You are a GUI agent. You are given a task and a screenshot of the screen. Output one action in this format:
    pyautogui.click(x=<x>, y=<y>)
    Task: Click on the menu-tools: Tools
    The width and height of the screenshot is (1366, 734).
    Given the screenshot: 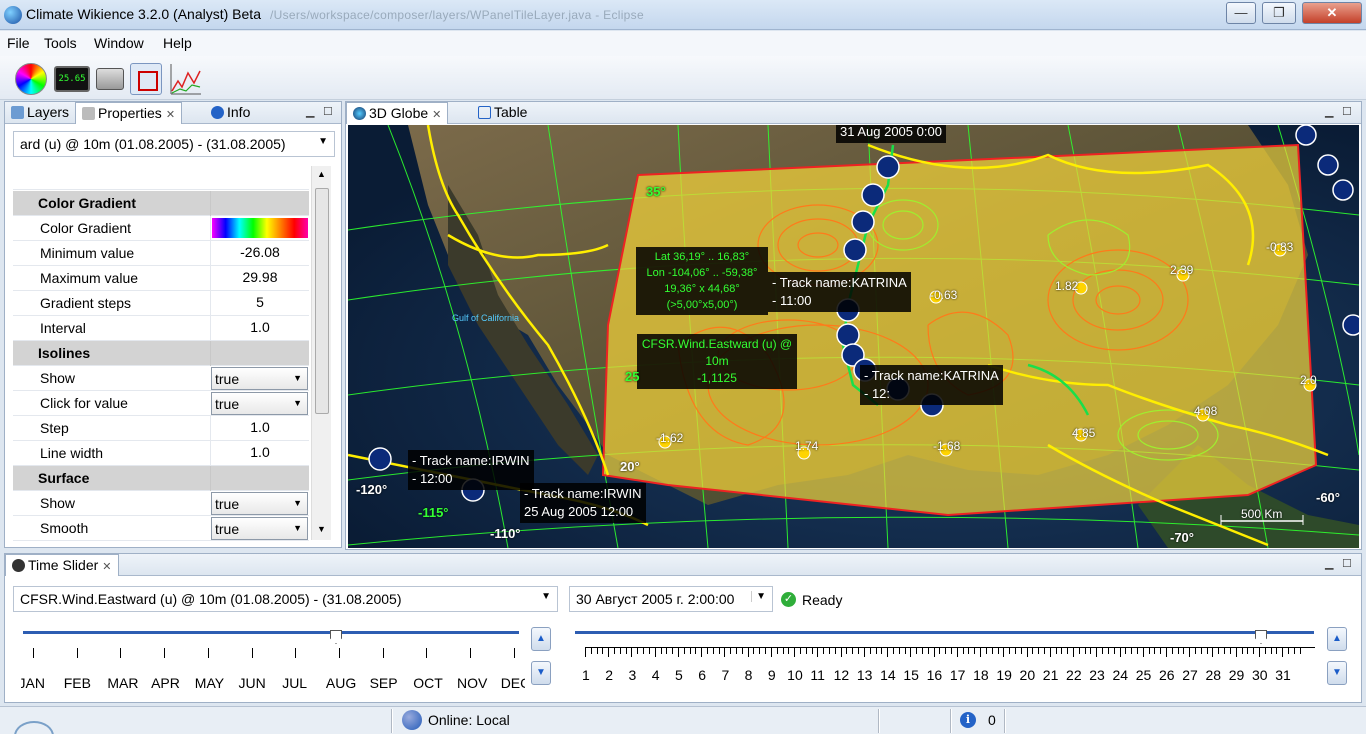 What is the action you would take?
    pyautogui.click(x=60, y=43)
    